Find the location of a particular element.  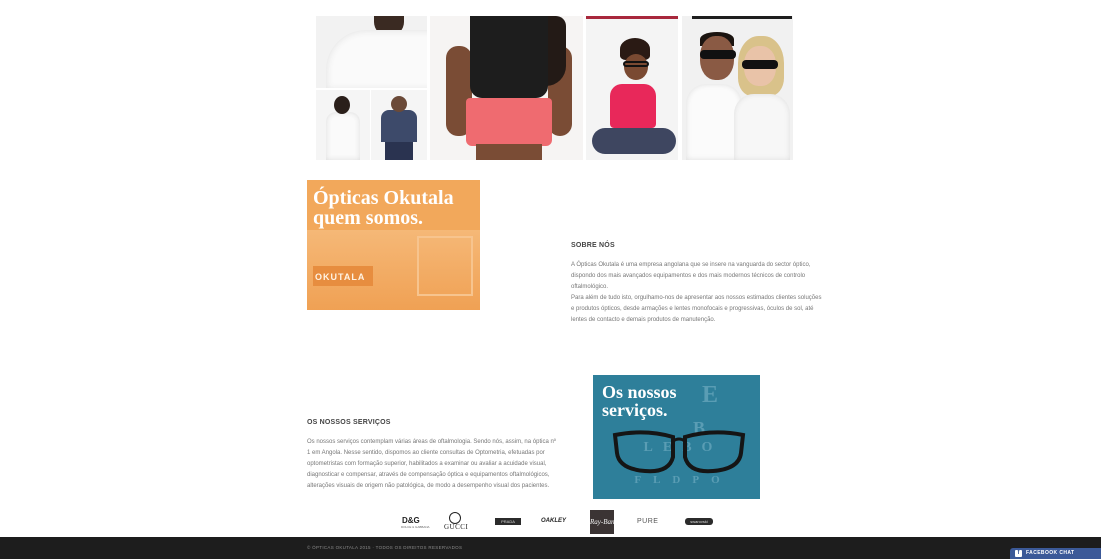

about-banner-title: Ópticas Okutala quem somos. is located at coordinates (383, 208).